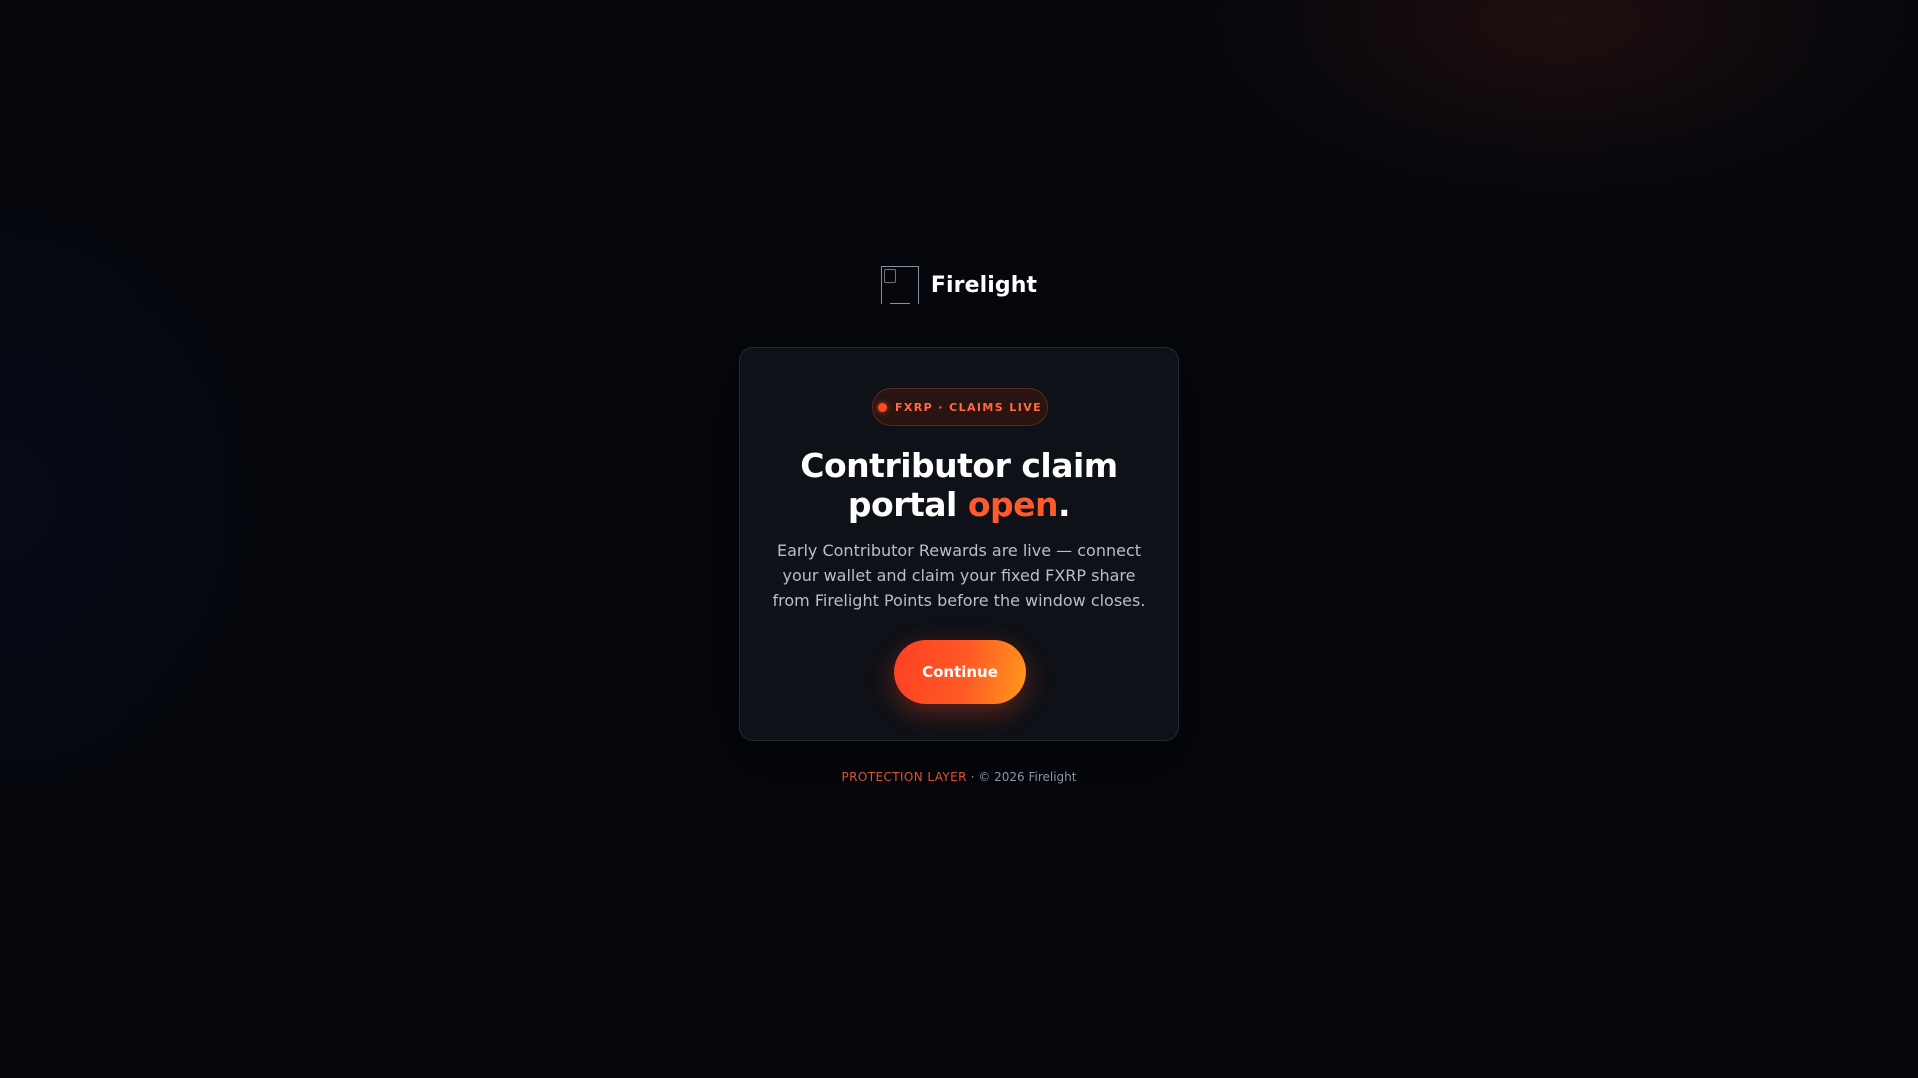 Image resolution: width=1918 pixels, height=1078 pixels. I want to click on brand-name: Firelight, so click(984, 285).